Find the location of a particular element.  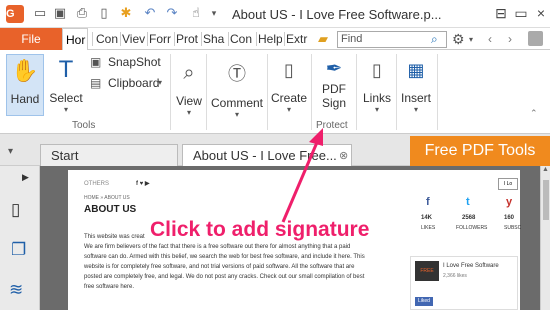

search-icon: ⌕ is located at coordinates (434, 39).